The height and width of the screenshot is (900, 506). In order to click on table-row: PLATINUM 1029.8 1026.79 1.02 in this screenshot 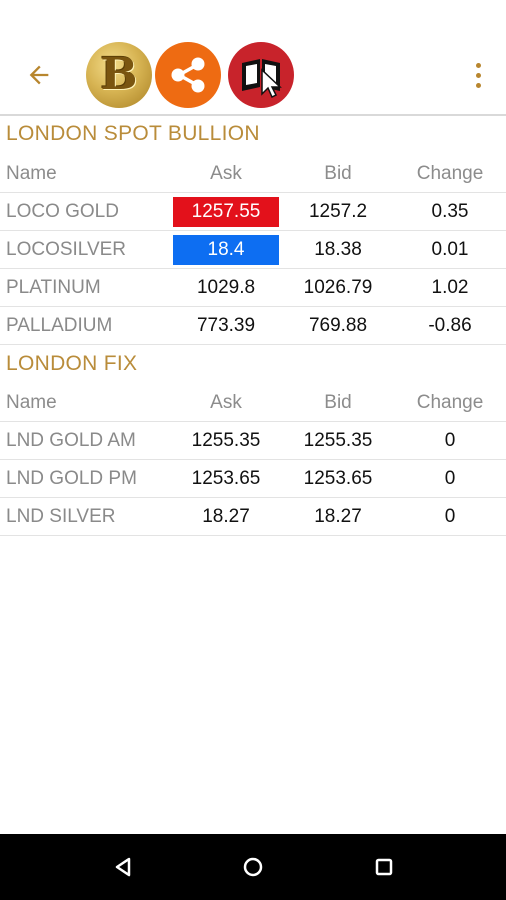, I will do `click(253, 288)`.